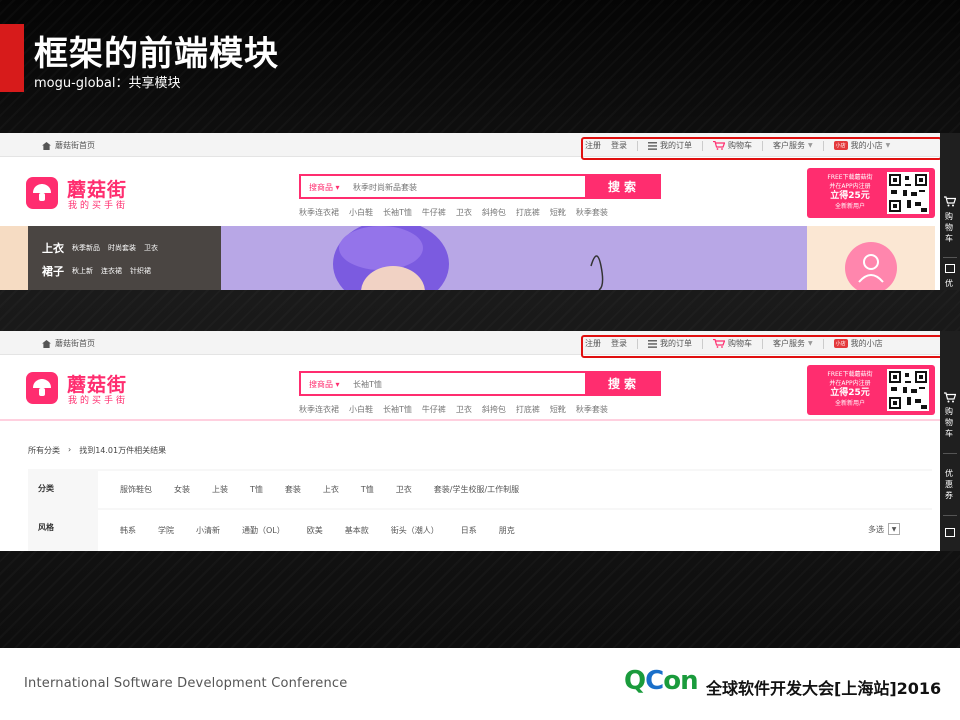  I want to click on qcon-logo-q: Q, so click(635, 681).